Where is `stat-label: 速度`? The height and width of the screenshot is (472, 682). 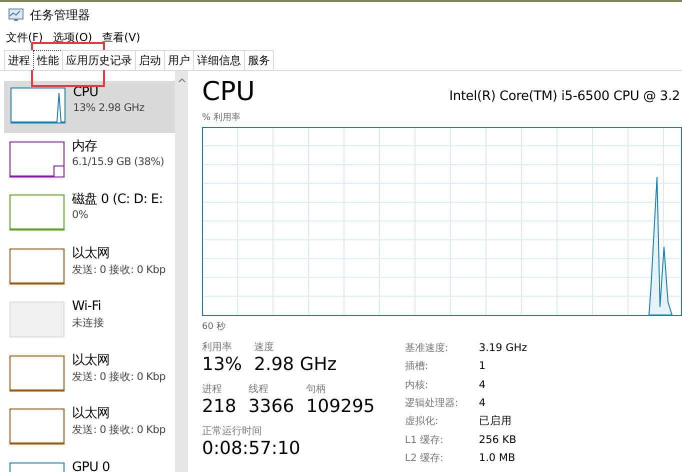 stat-label: 速度 is located at coordinates (265, 347).